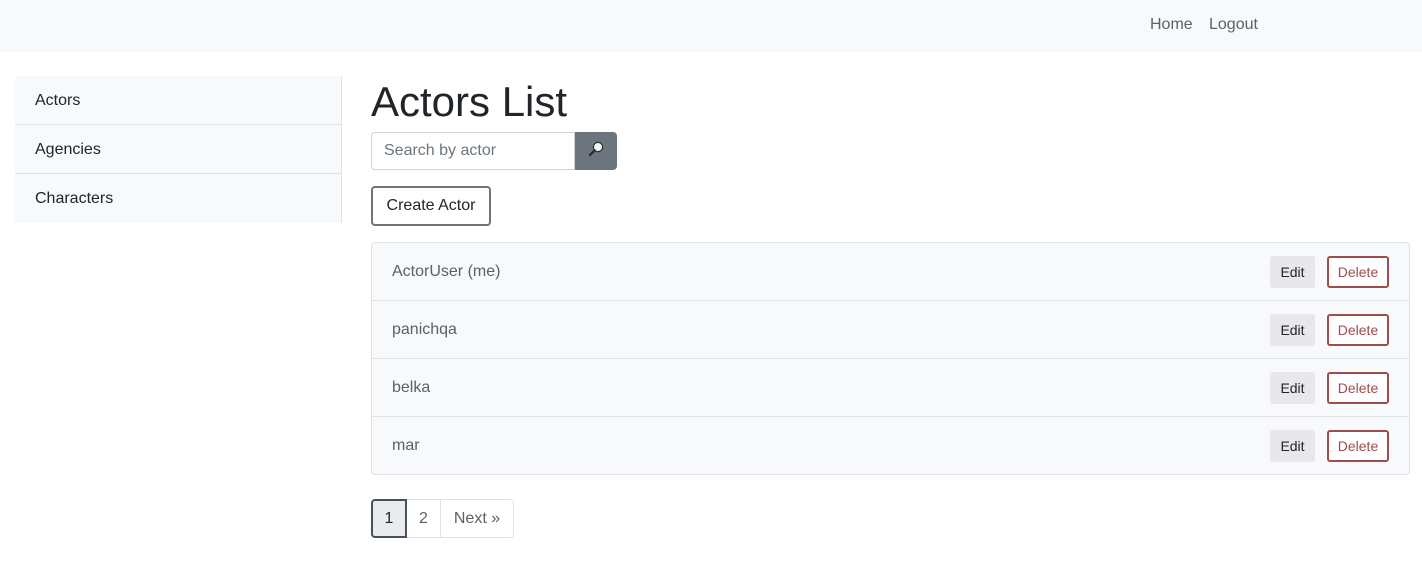 Image resolution: width=1422 pixels, height=584 pixels. I want to click on list-item: ActorUser (me) Edit Delete, so click(890, 272).